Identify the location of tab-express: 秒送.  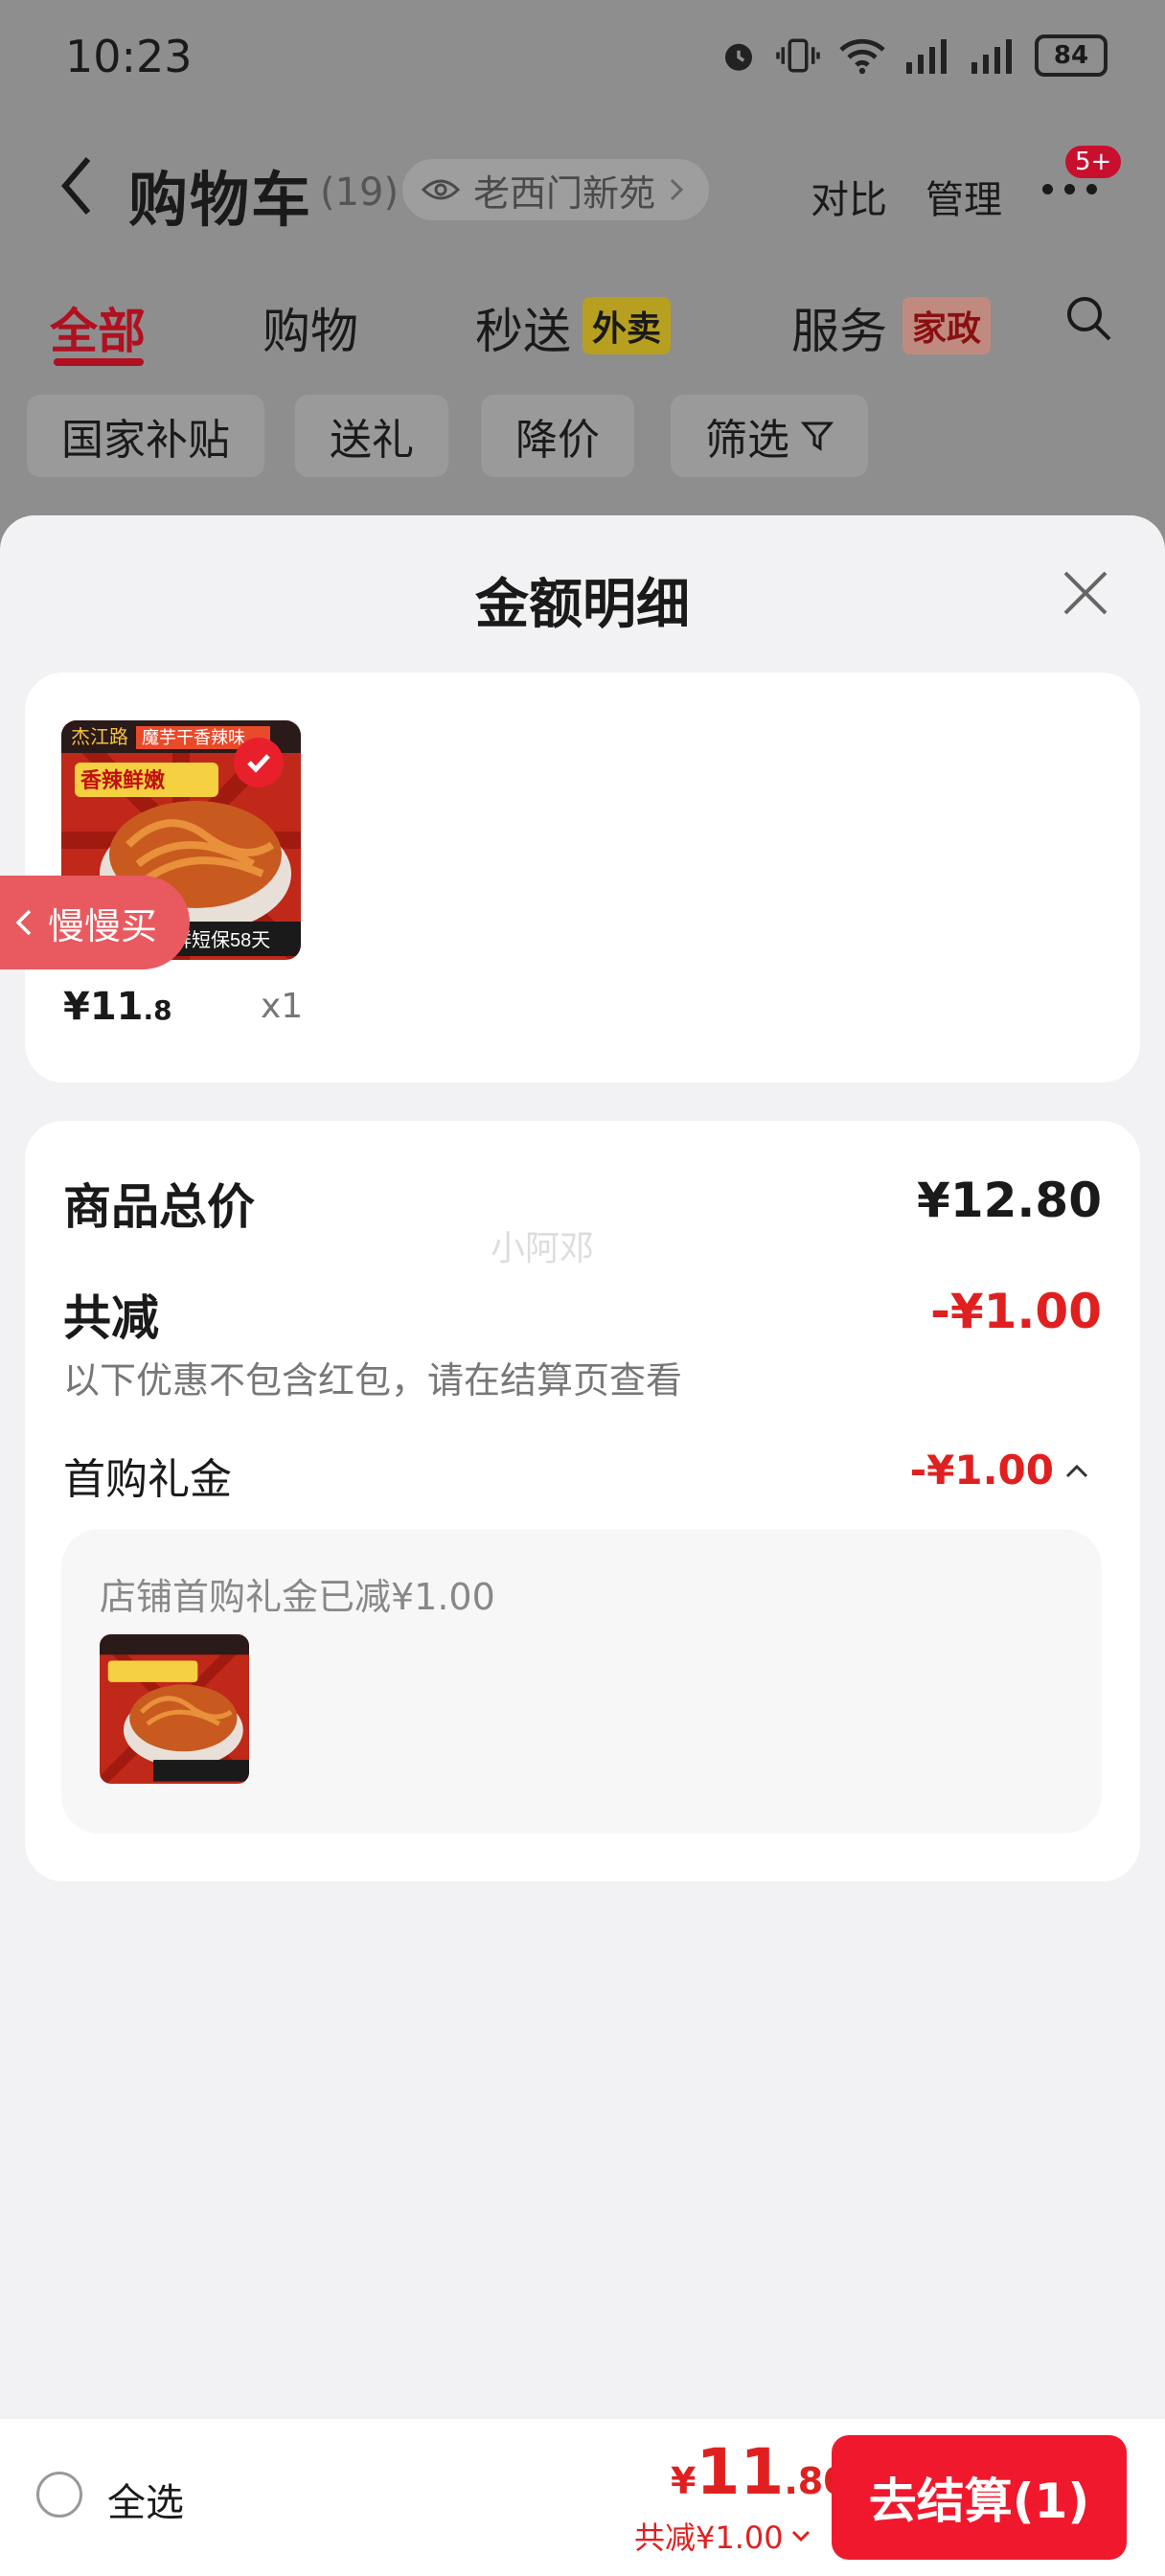
(523, 328).